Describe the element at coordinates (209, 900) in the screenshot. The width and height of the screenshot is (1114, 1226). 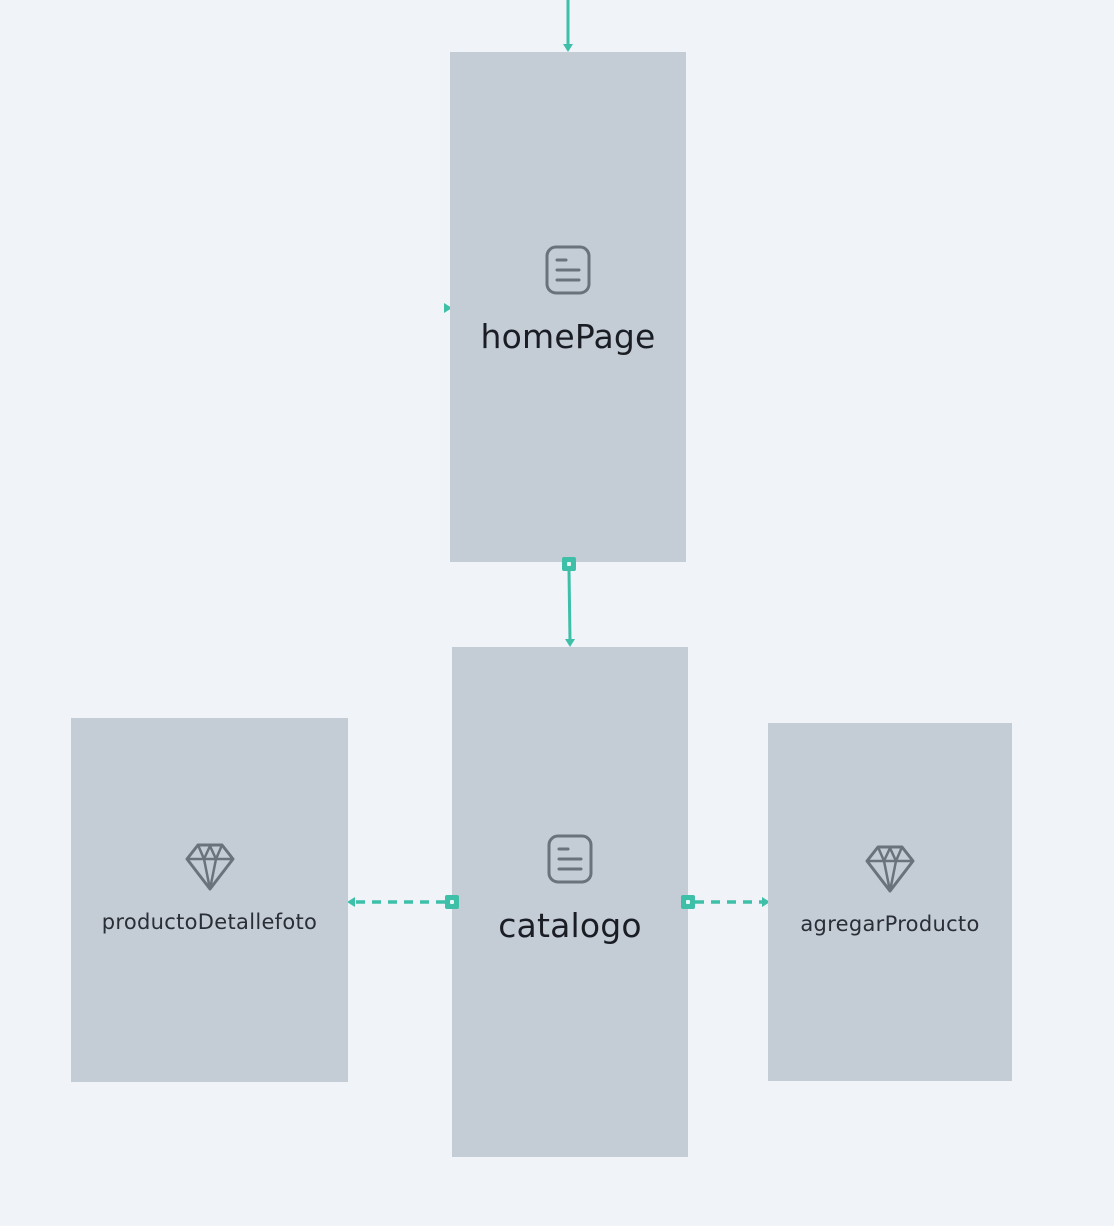
I see `node-productodetallefoto: productoDetallefoto` at that location.